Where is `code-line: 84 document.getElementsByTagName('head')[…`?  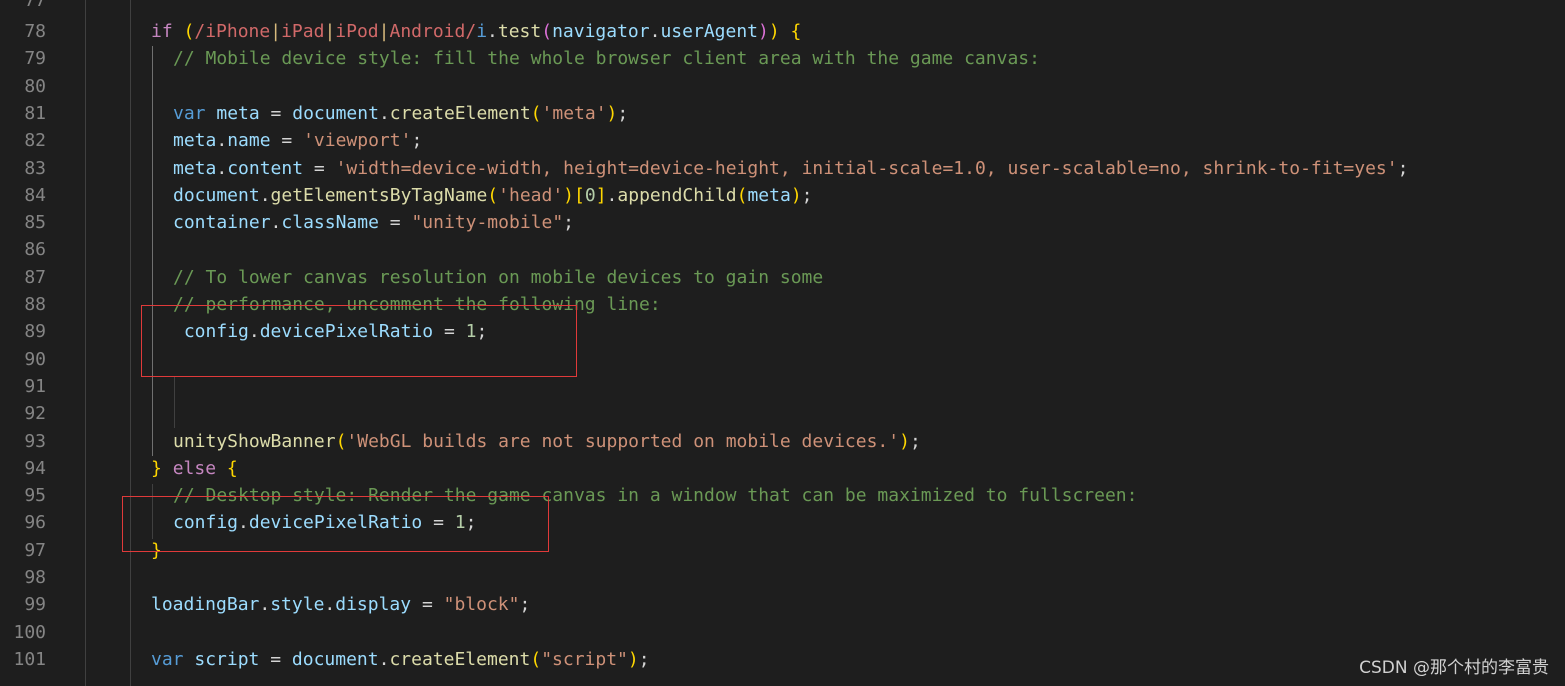
code-line: 84 document.getElementsByTagName('head')[… is located at coordinates (782, 195).